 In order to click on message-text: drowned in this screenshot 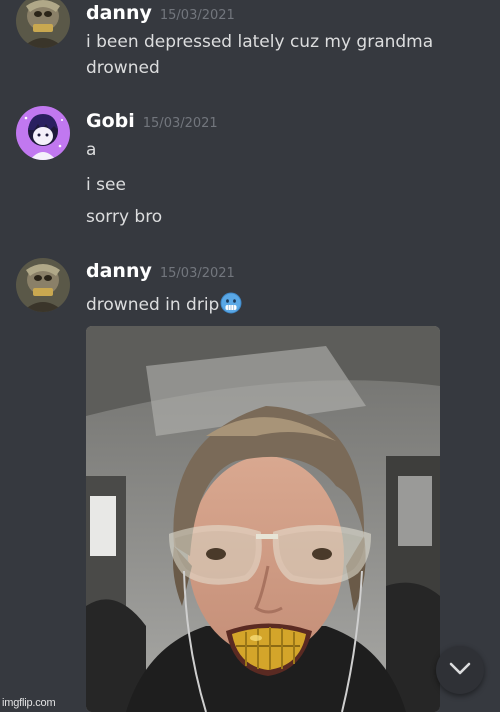, I will do `click(123, 68)`.